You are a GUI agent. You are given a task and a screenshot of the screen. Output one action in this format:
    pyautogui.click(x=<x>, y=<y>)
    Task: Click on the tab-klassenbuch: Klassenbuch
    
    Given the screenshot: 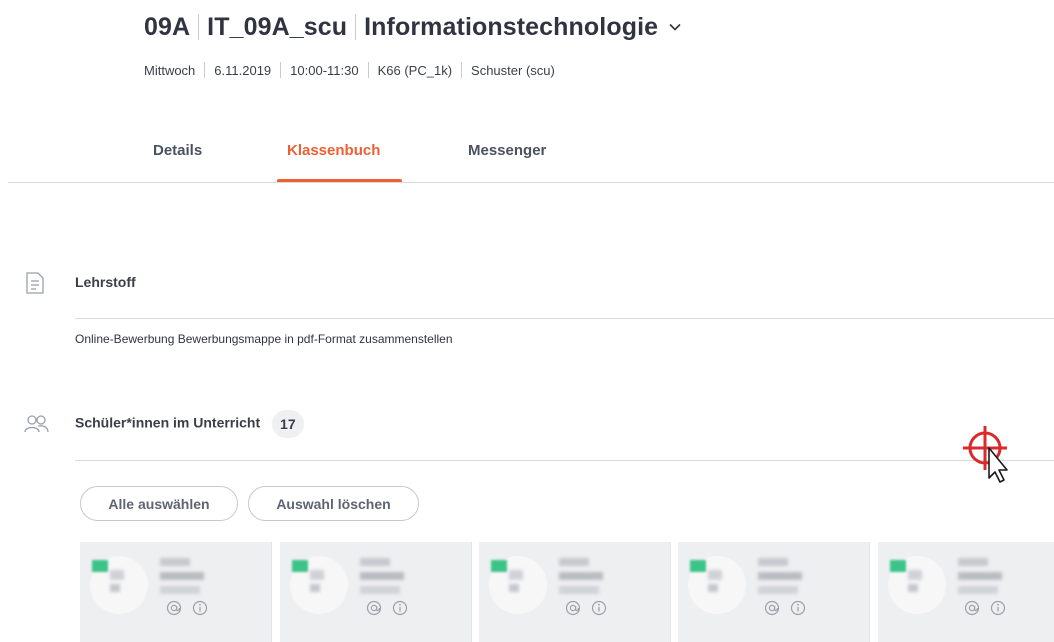 What is the action you would take?
    pyautogui.click(x=333, y=150)
    